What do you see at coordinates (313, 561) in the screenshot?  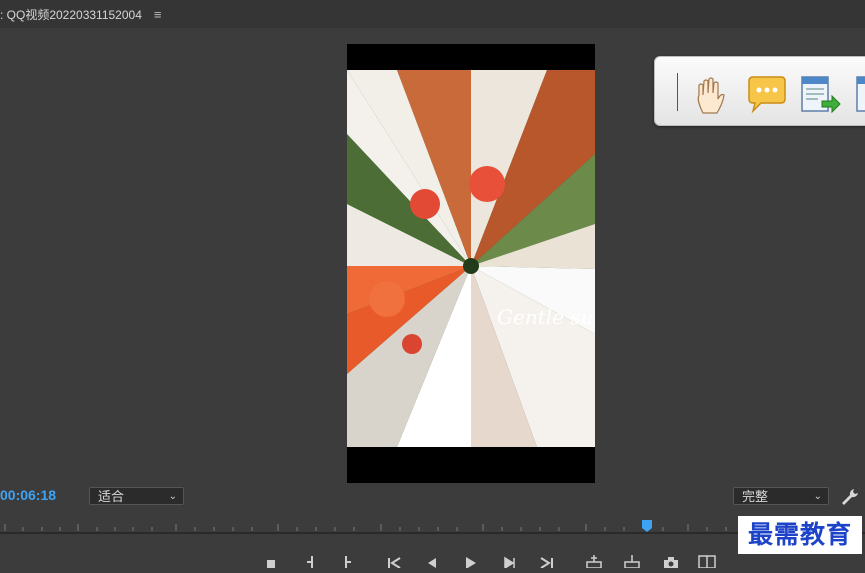 I see `mark-out-icon` at bounding box center [313, 561].